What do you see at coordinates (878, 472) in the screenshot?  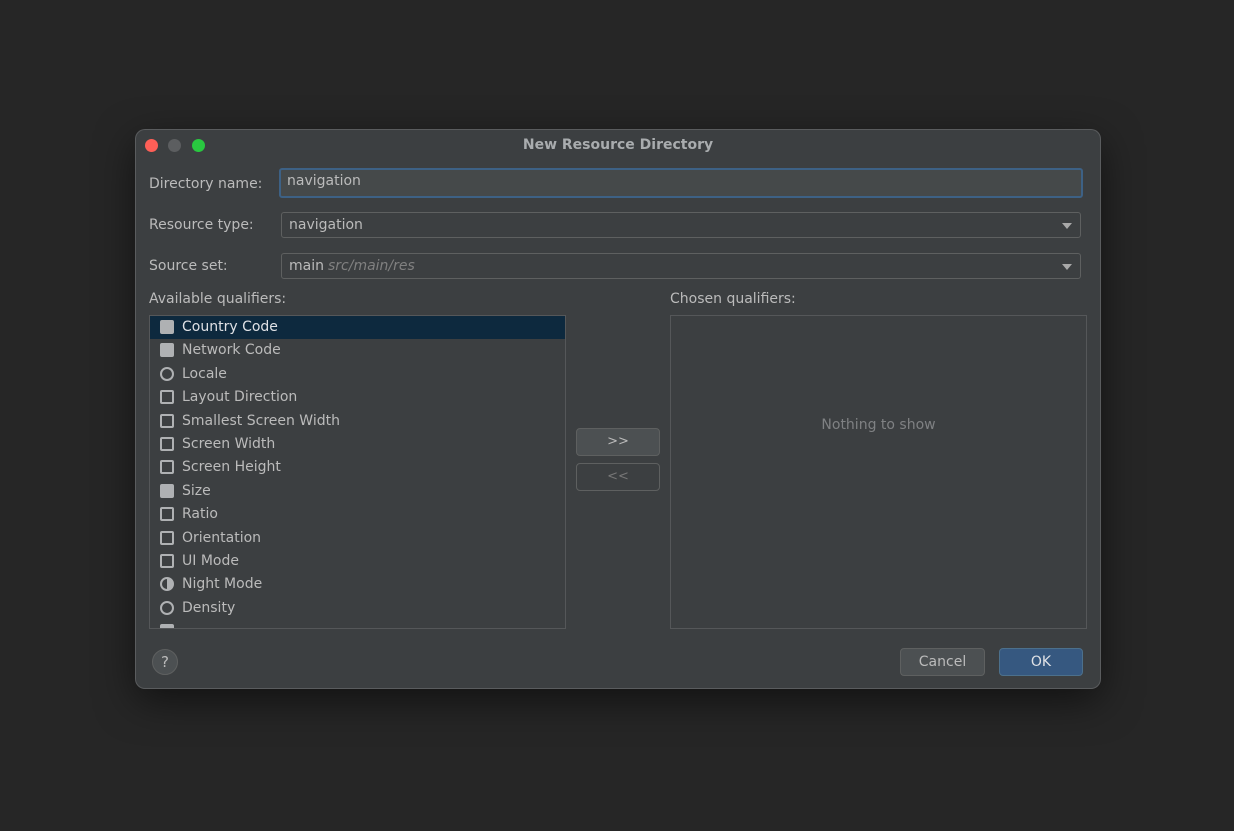 I see `chosen-qualifiers-list: Nothing to show` at bounding box center [878, 472].